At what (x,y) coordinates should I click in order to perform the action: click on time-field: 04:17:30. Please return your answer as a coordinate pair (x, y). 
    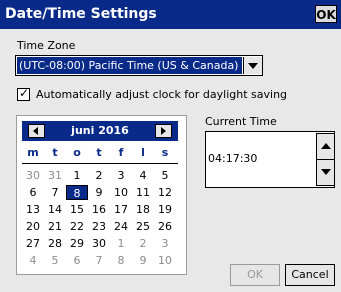
    Looking at the image, I should click on (270, 159).